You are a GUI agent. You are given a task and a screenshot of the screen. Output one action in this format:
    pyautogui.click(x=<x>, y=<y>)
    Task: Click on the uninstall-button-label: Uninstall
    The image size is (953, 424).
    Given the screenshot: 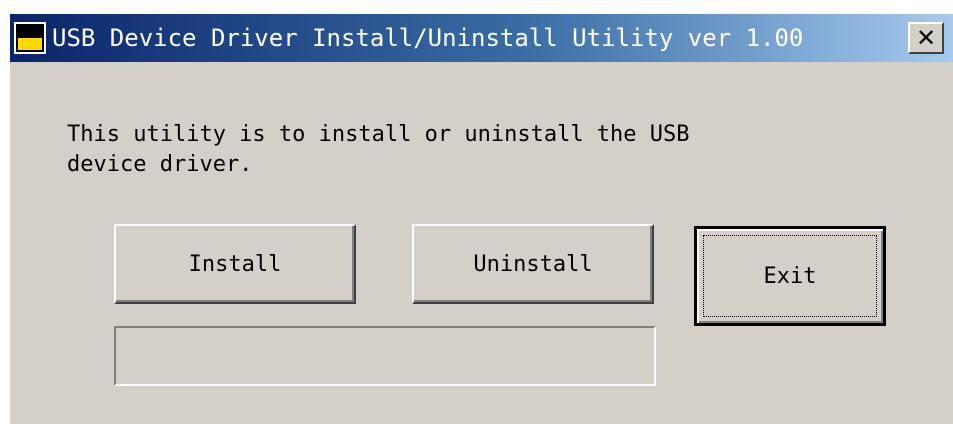 What is the action you would take?
    pyautogui.click(x=533, y=264)
    